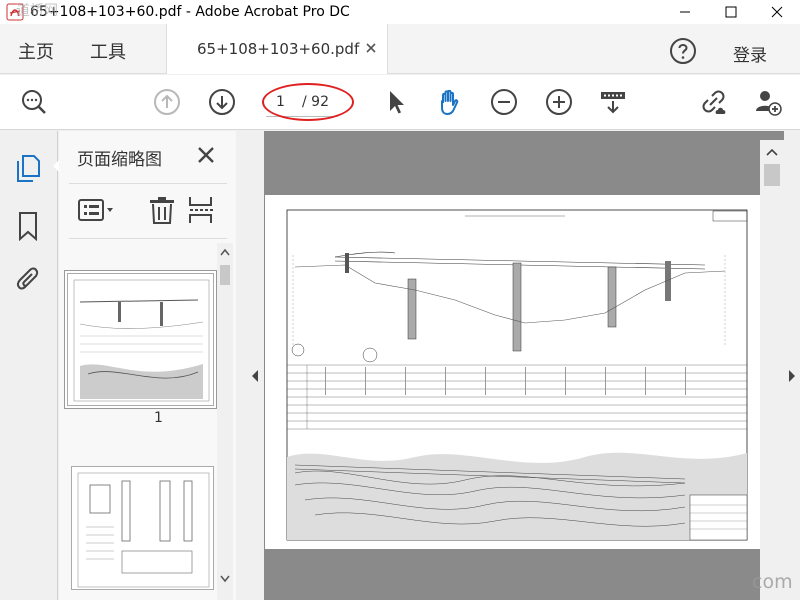 Image resolution: width=800 pixels, height=600 pixels. I want to click on share-link-icon, so click(714, 102).